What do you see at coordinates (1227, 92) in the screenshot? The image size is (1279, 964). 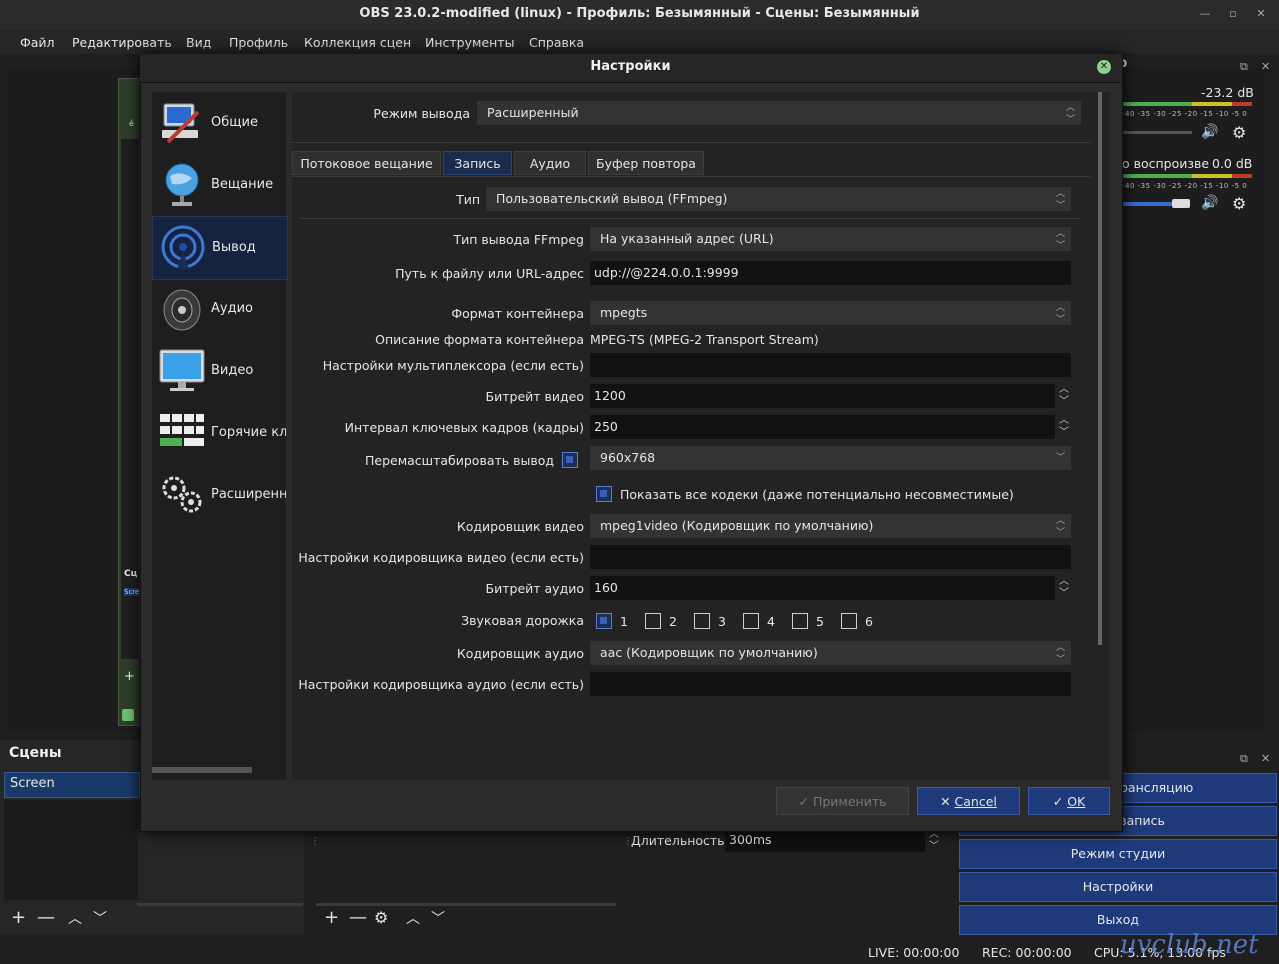 I see `track1-db: -23.2 dB` at bounding box center [1227, 92].